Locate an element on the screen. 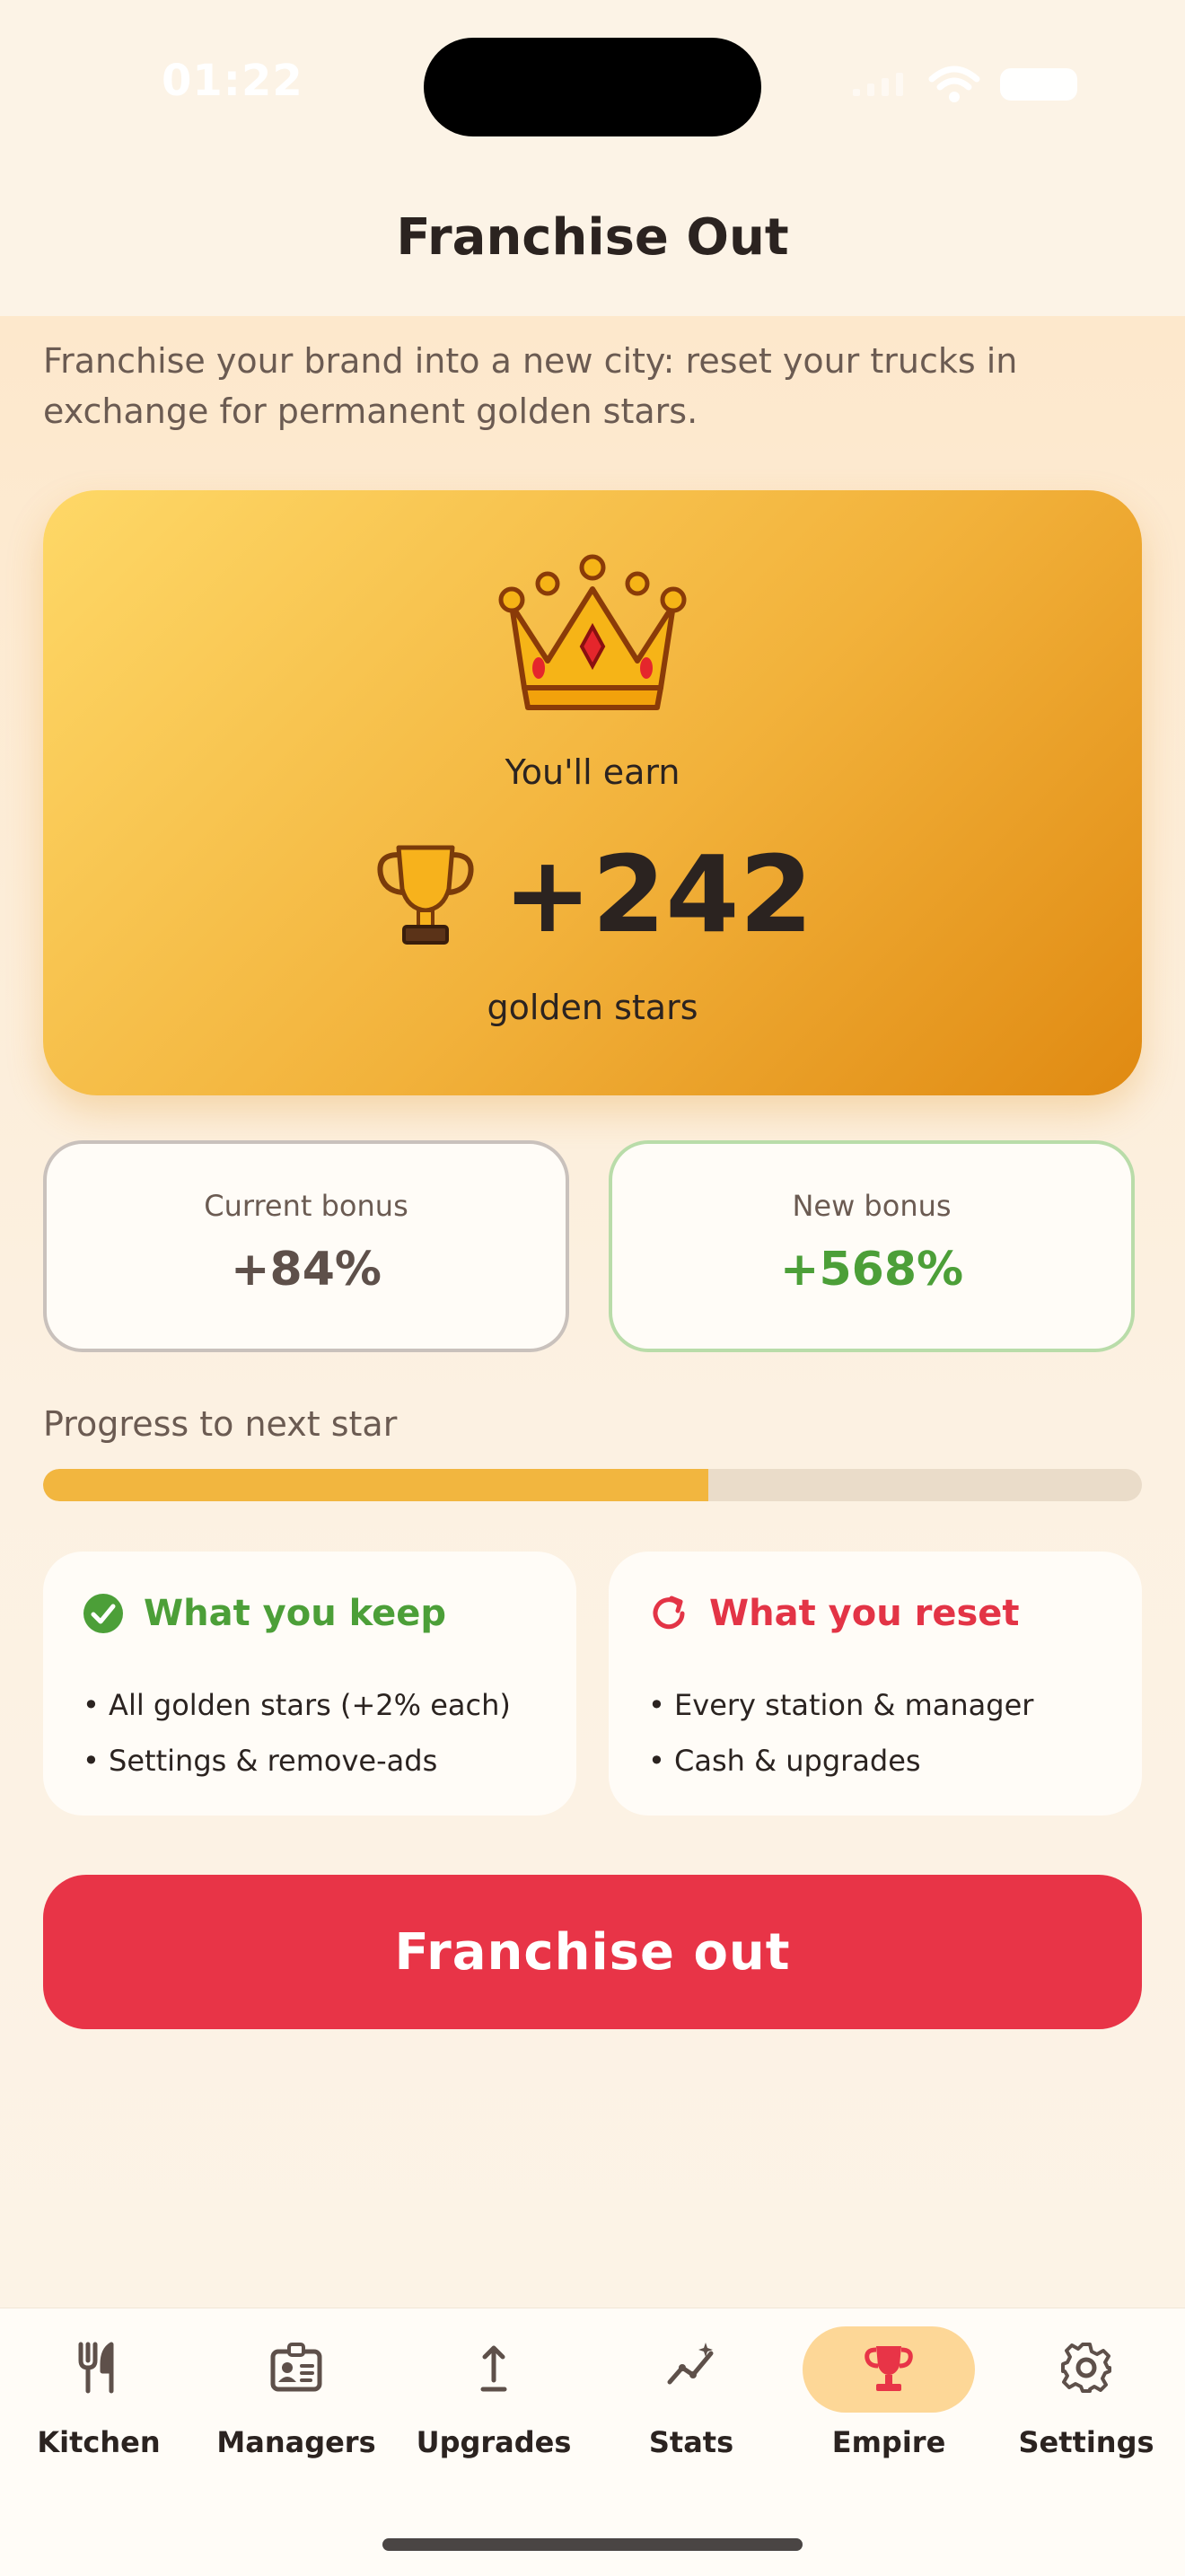  current-bonus-value: +84% is located at coordinates (306, 1270).